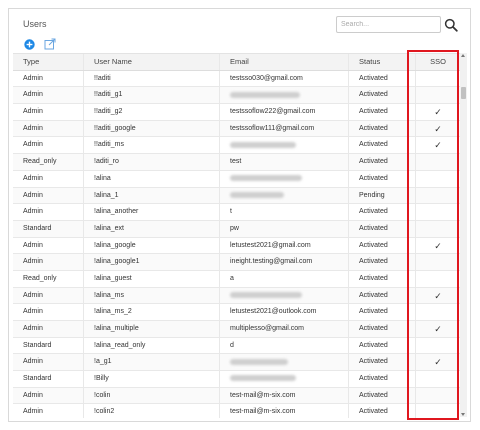 This screenshot has height=430, width=480. I want to click on column-header-status: Status, so click(382, 62).